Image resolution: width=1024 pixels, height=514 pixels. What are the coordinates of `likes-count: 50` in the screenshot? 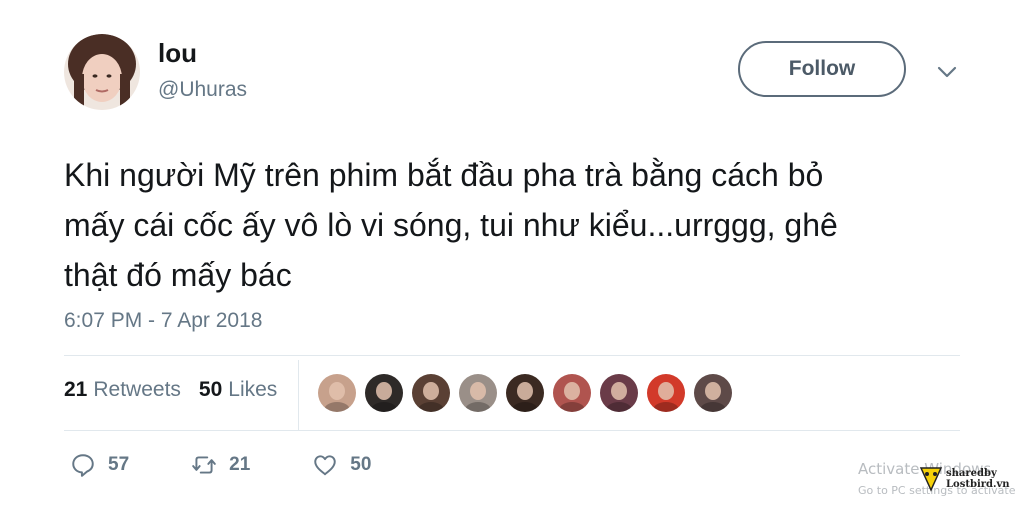 It's located at (210, 389).